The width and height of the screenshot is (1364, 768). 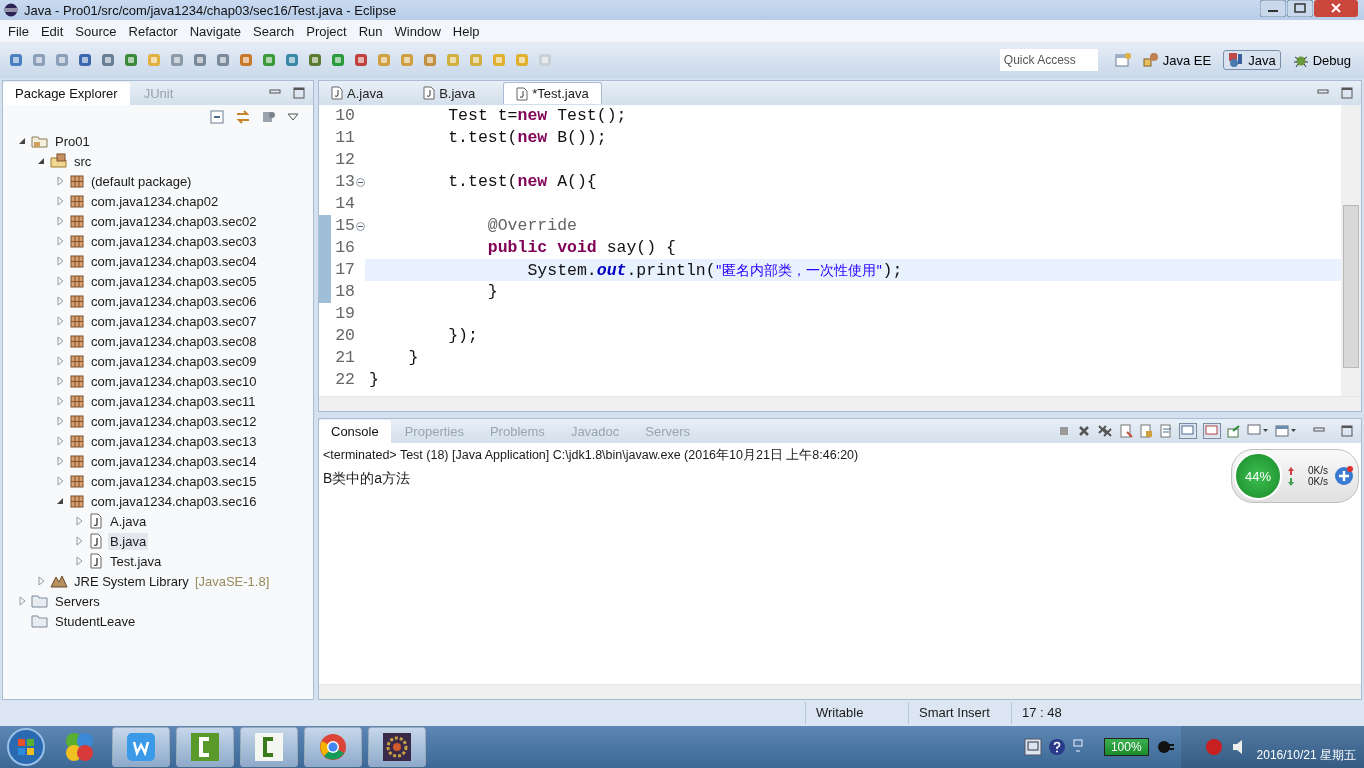 What do you see at coordinates (1286, 431) in the screenshot?
I see `new-console-icon` at bounding box center [1286, 431].